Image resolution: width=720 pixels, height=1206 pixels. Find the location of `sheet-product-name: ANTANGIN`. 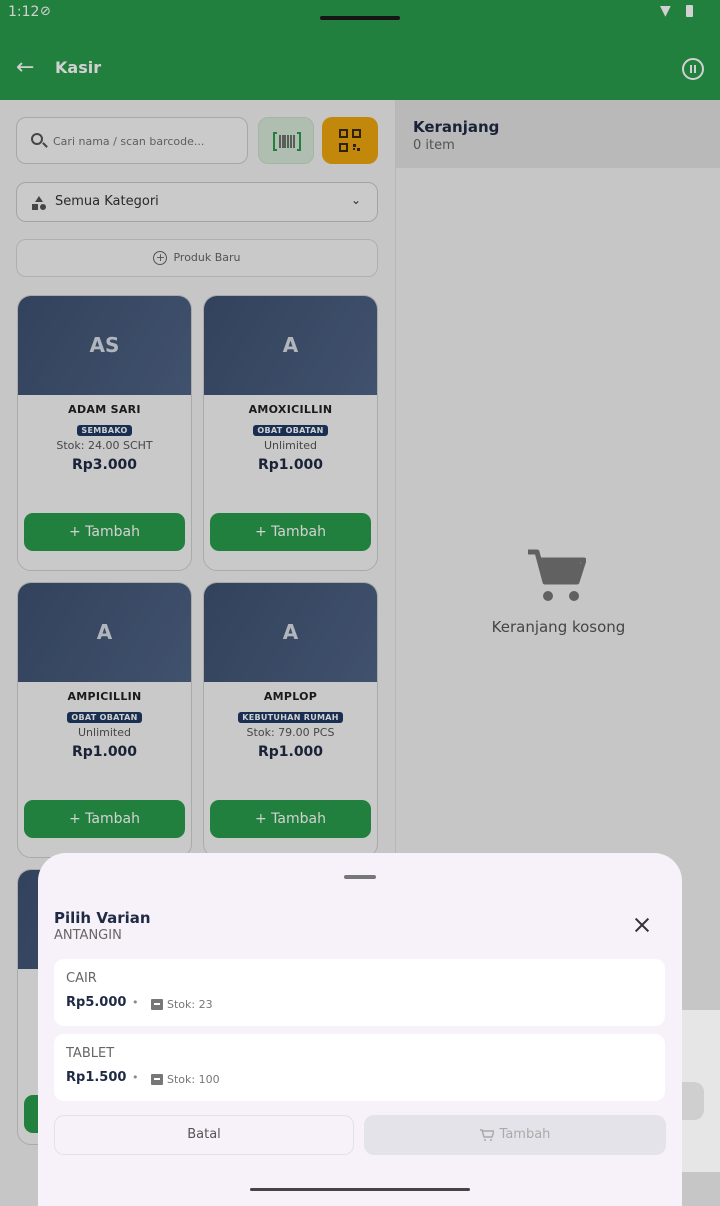

sheet-product-name: ANTANGIN is located at coordinates (88, 935).